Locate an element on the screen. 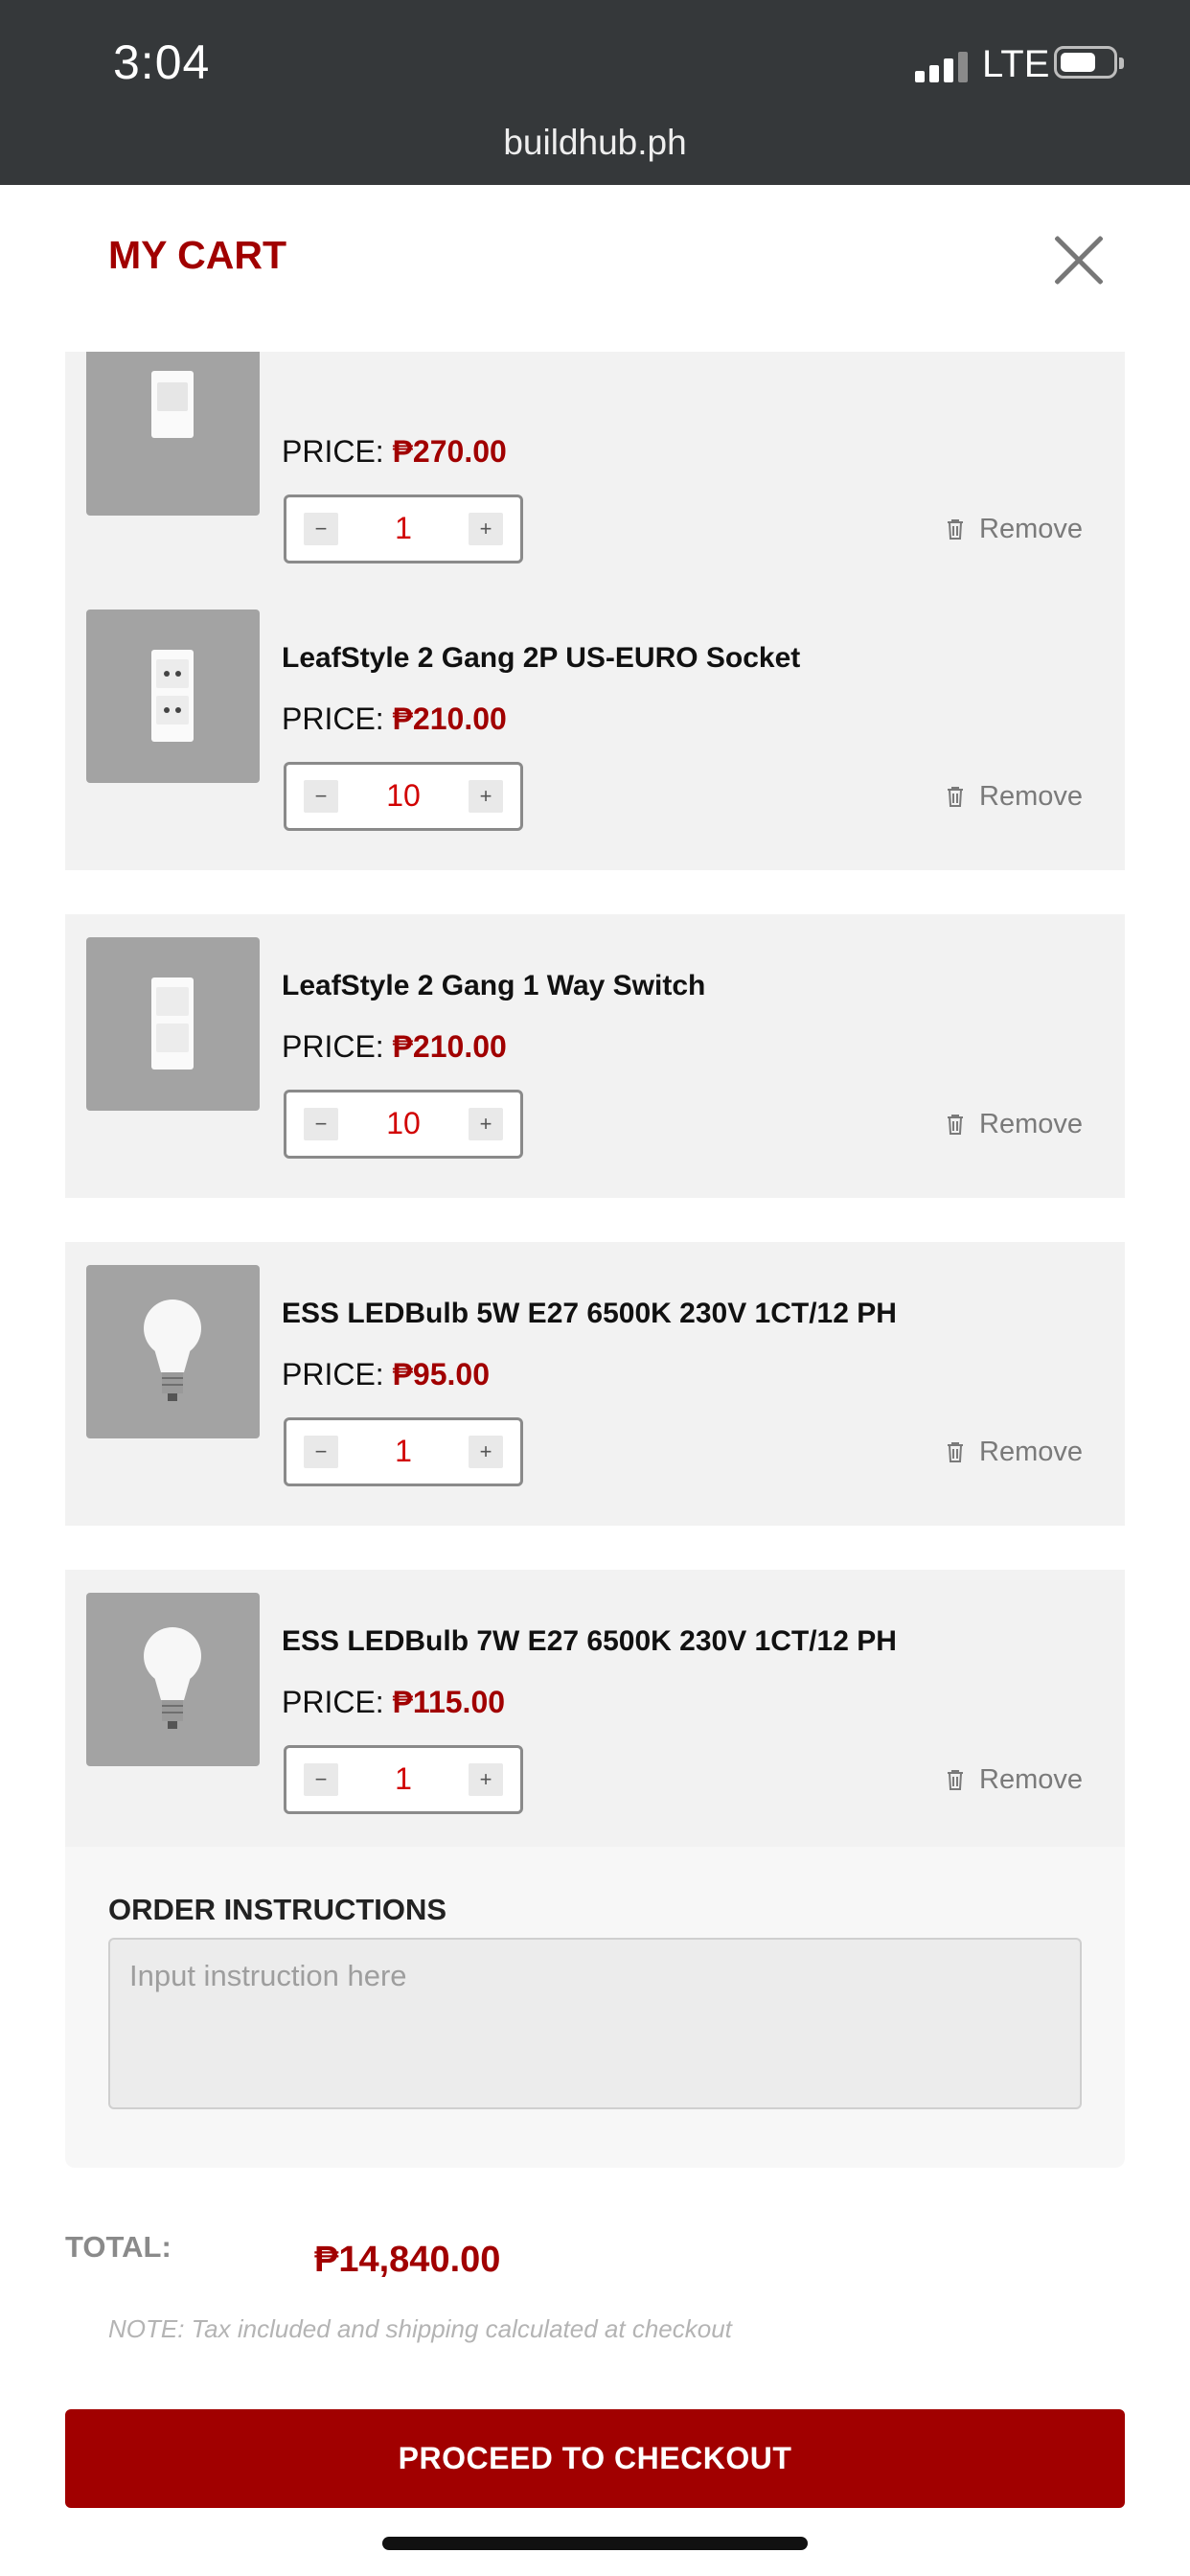 This screenshot has height=2576, width=1190. socket-image-icon is located at coordinates (172, 696).